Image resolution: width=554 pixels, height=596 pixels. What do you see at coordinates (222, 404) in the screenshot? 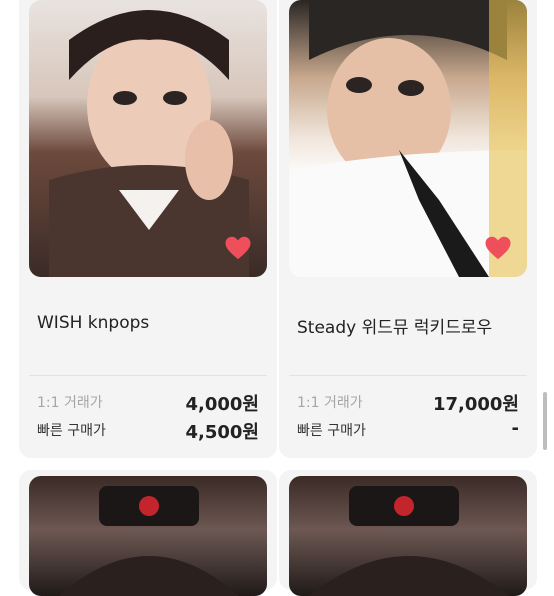
I see `direct-trade-price: 4,000원` at bounding box center [222, 404].